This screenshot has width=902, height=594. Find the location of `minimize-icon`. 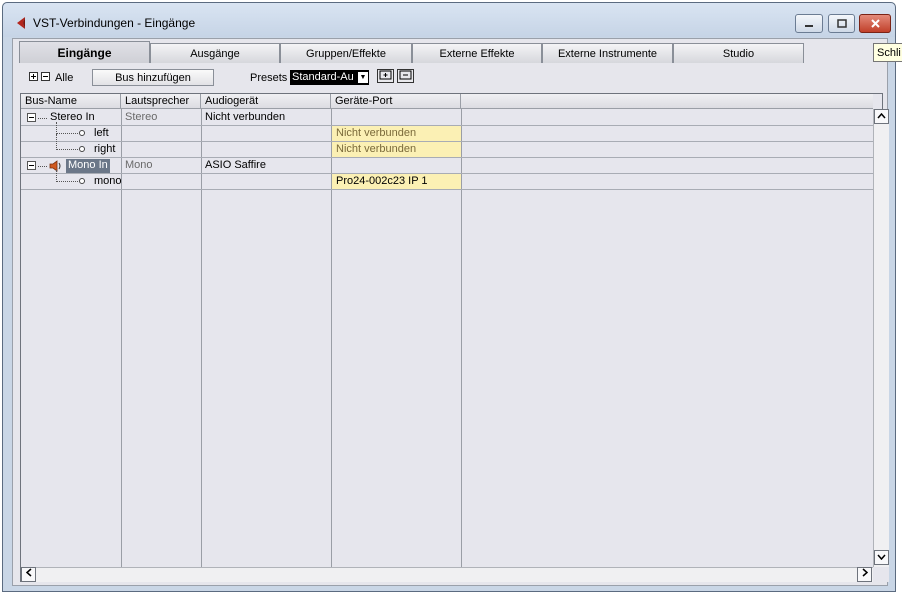

minimize-icon is located at coordinates (809, 25).